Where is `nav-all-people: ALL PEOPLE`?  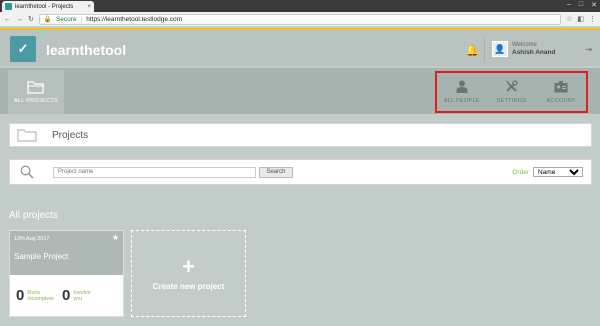 nav-all-people: ALL PEOPLE is located at coordinates (462, 92).